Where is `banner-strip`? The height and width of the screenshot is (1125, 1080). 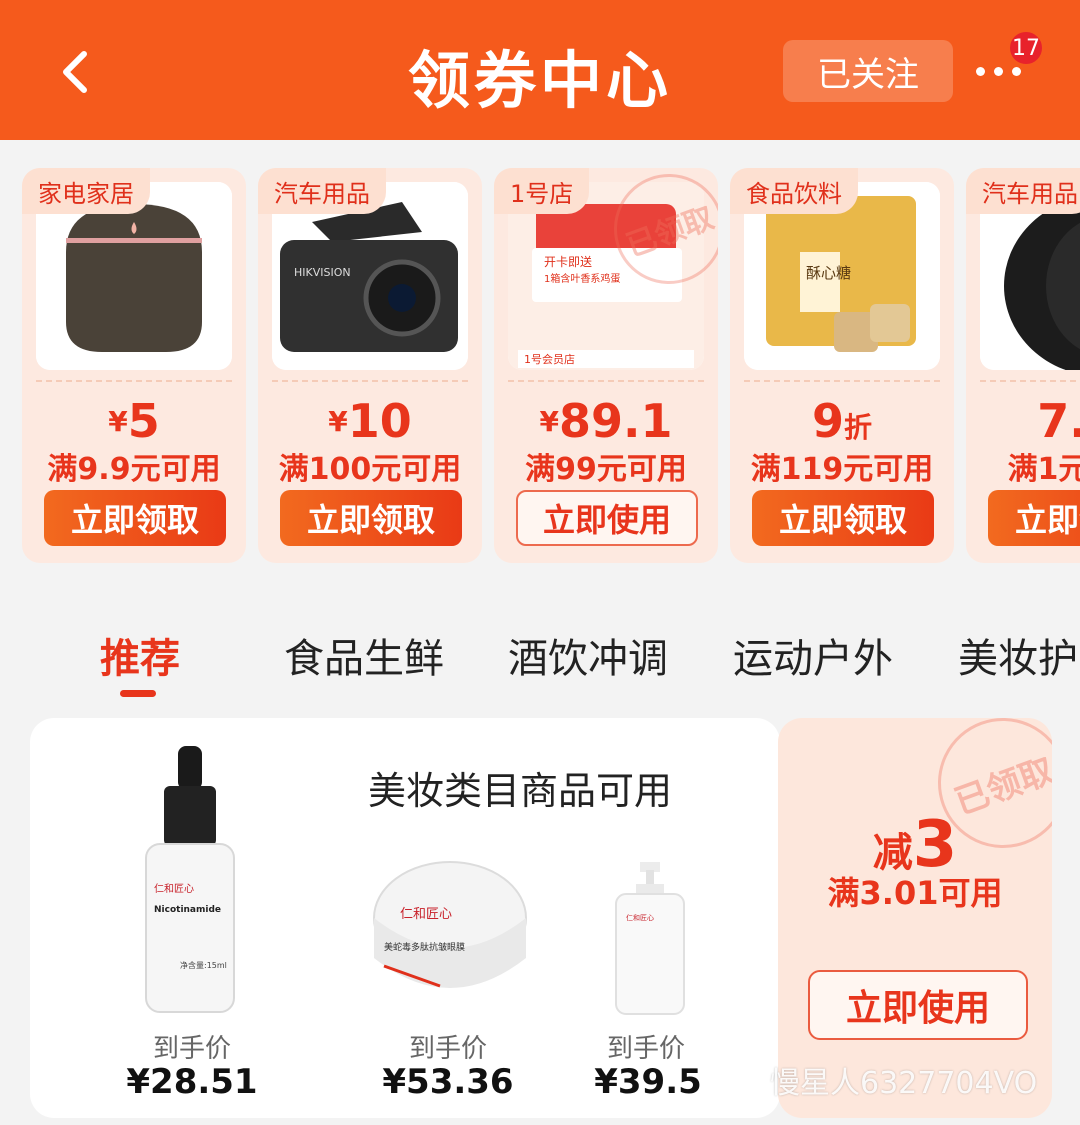 banner-strip is located at coordinates (540, 150).